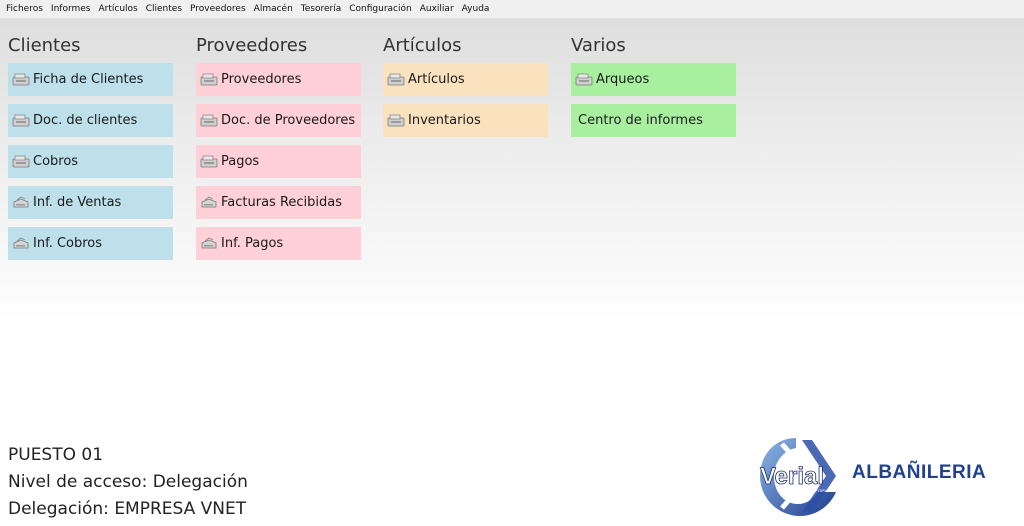  What do you see at coordinates (240, 161) in the screenshot?
I see `tile-label: Pagos` at bounding box center [240, 161].